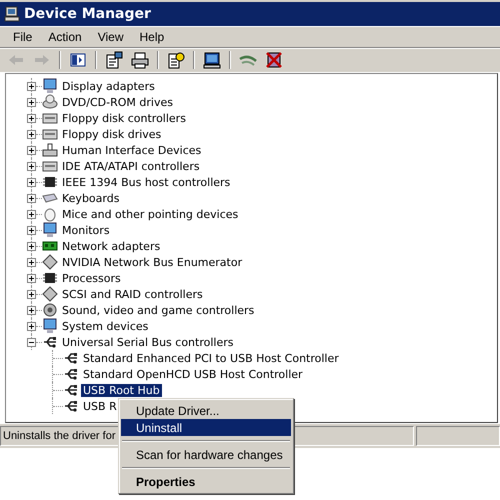 This screenshot has height=500, width=500. What do you see at coordinates (146, 182) in the screenshot?
I see `tree-item: IEEE 1394 Bus host controllers` at bounding box center [146, 182].